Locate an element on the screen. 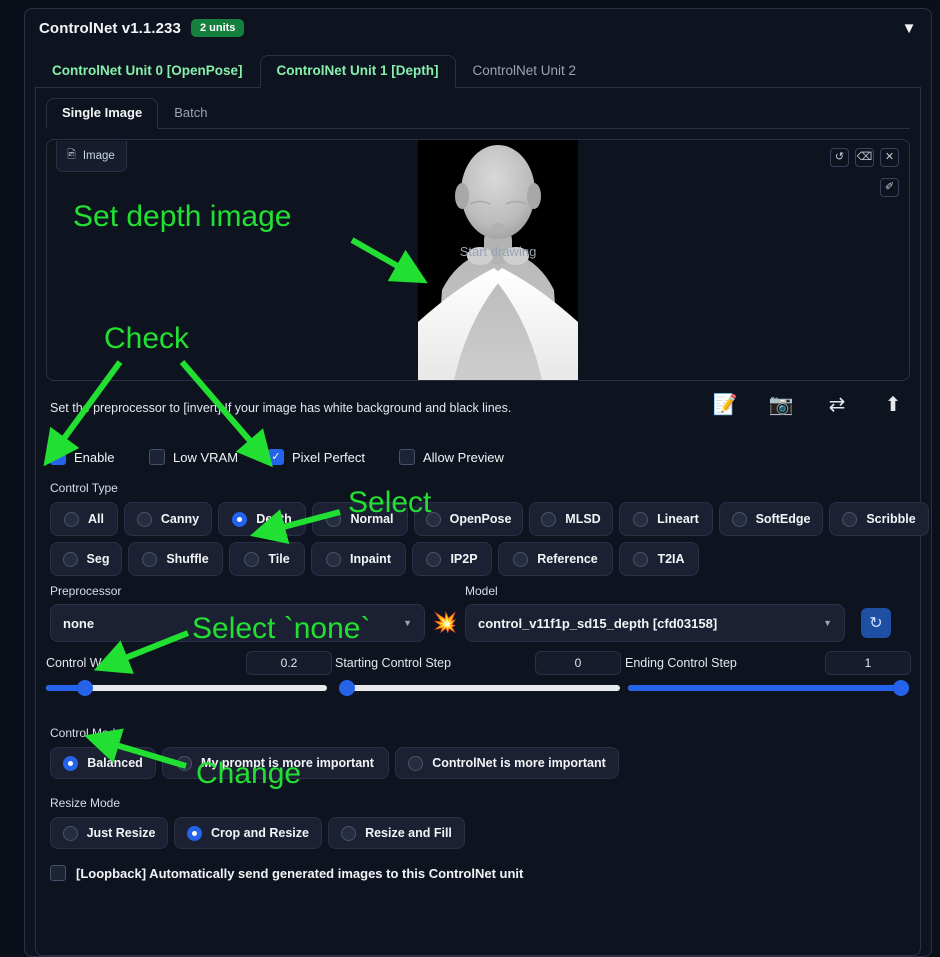 This screenshot has height=957, width=940. slider-fill is located at coordinates (766, 688).